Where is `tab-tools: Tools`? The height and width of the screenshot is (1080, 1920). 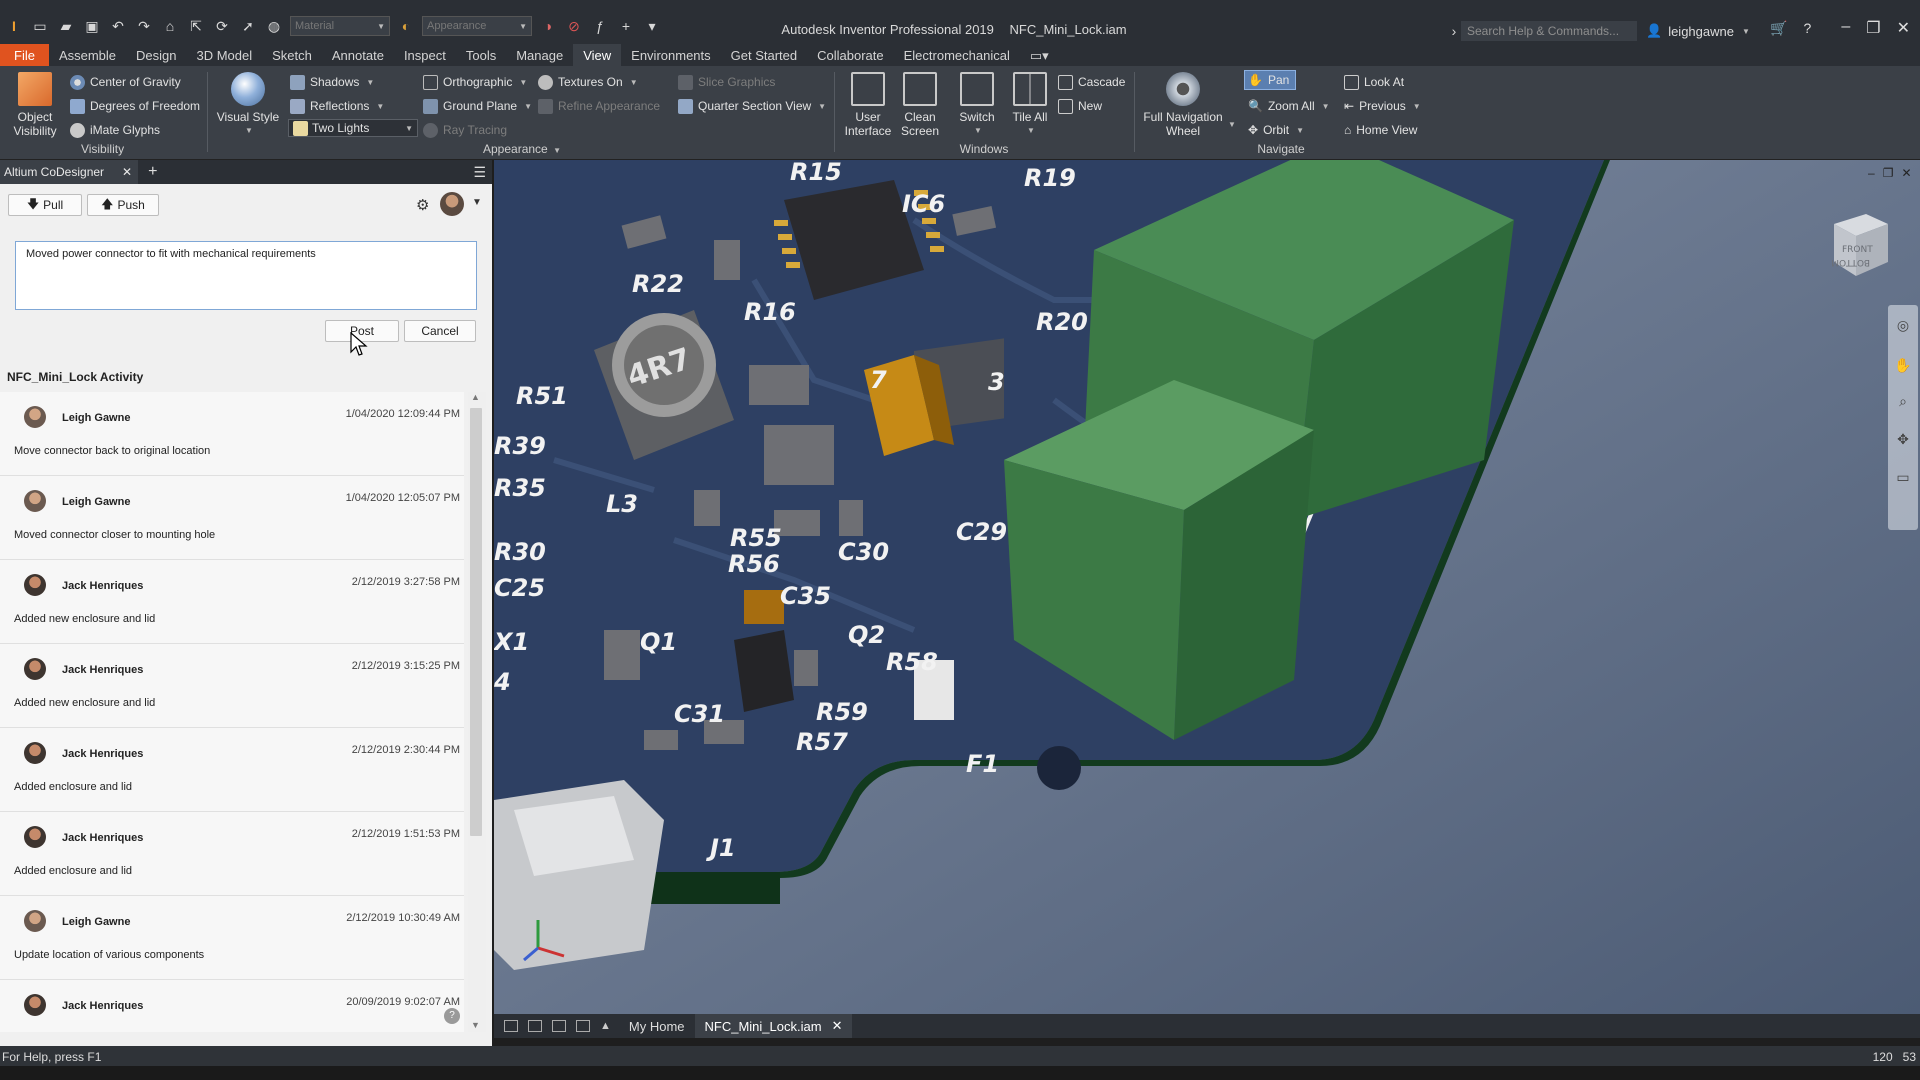
tab-tools: Tools is located at coordinates (481, 55).